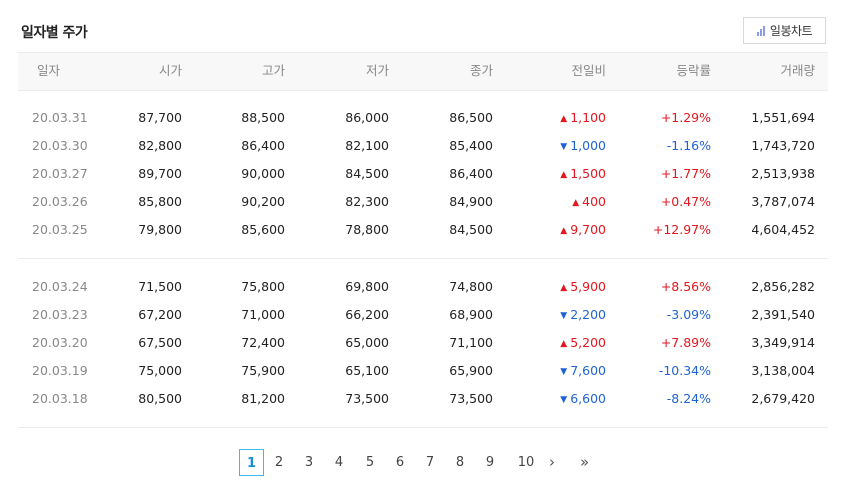  Describe the element at coordinates (170, 70) in the screenshot. I see `header-open: 시가` at that location.